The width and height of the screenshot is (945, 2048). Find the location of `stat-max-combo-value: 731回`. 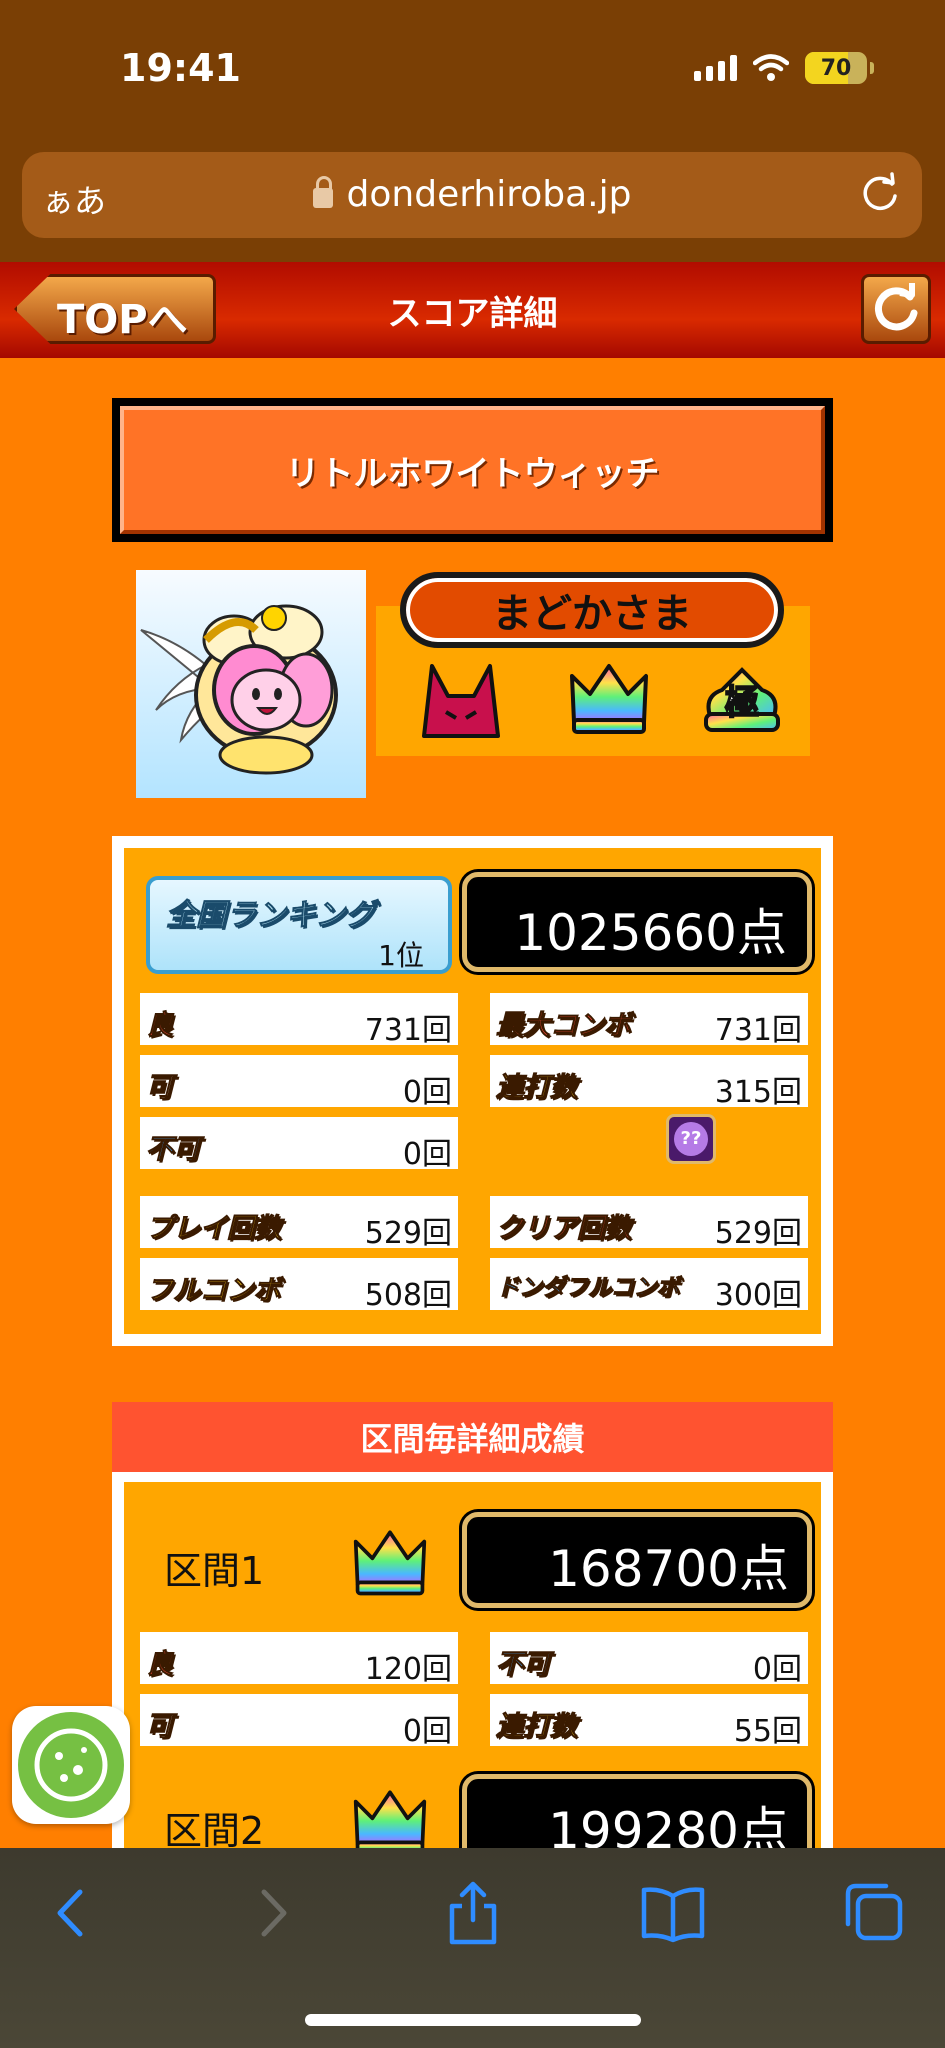

stat-max-combo-value: 731回 is located at coordinates (758, 1030).